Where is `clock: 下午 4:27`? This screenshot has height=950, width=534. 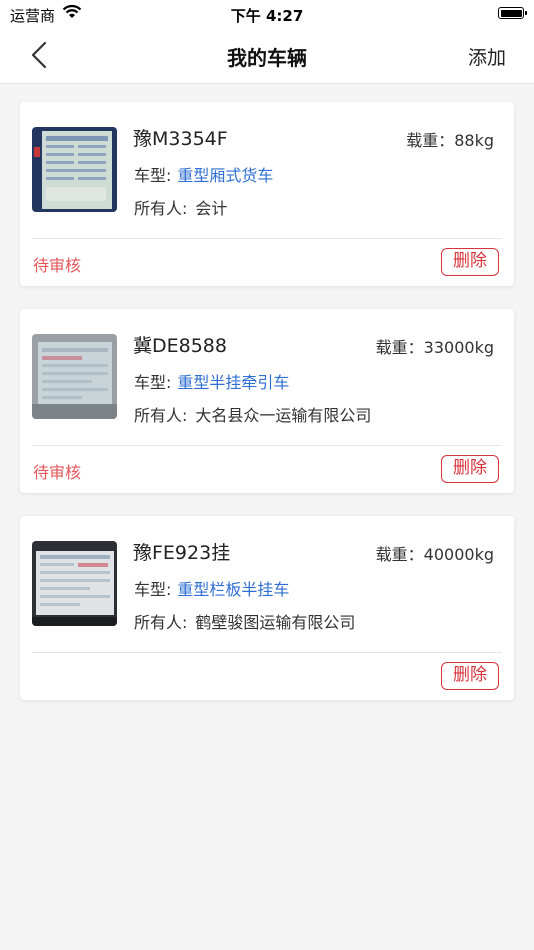
clock: 下午 4:27 is located at coordinates (267, 16).